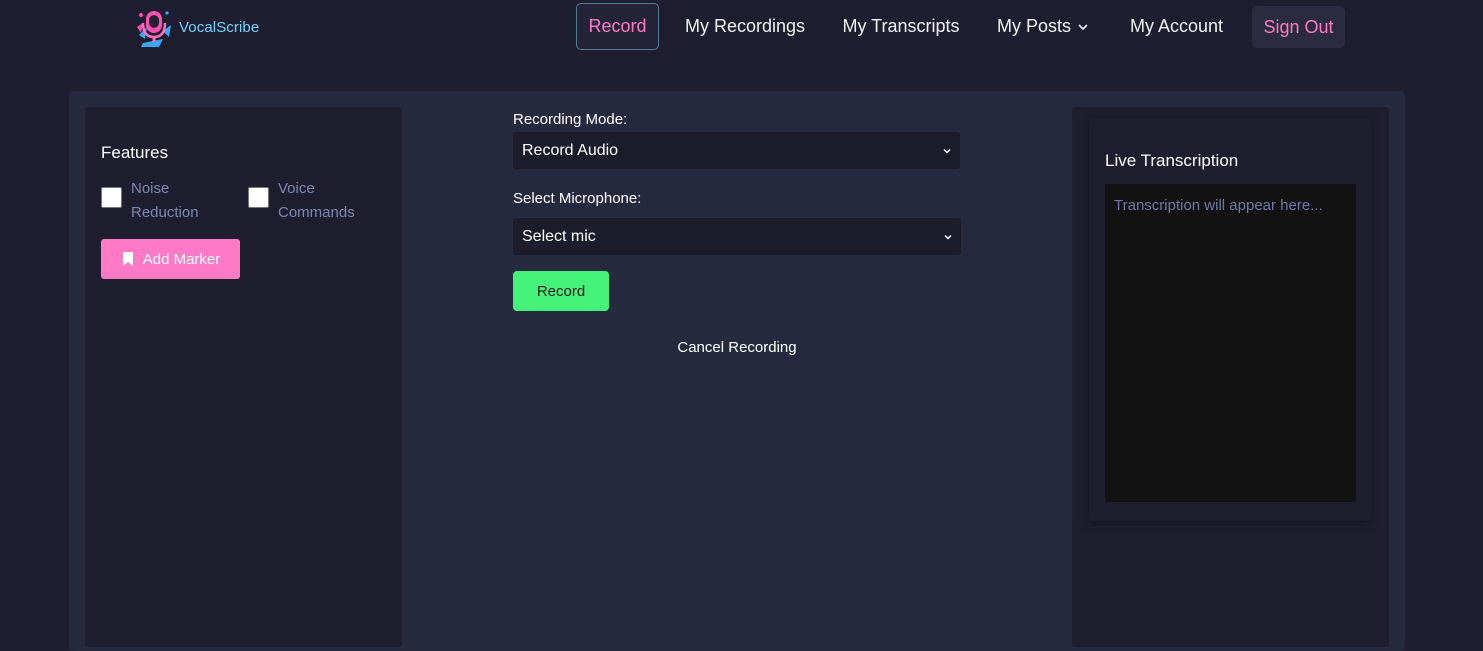 This screenshot has width=1483, height=651. Describe the element at coordinates (1033, 26) in the screenshot. I see `nav-my-posts-label: My Posts` at that location.